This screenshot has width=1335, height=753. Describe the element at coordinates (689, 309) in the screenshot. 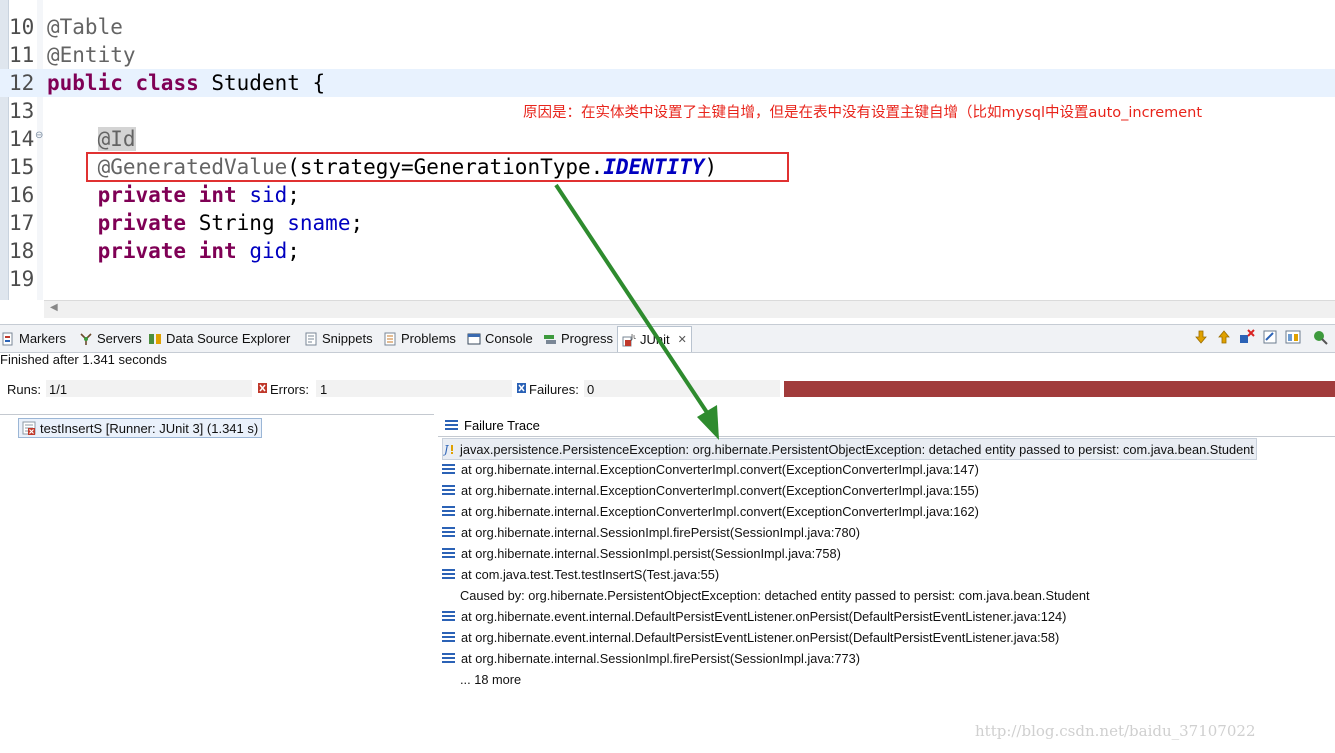

I see `horizontal-scrollbar: ◀` at that location.